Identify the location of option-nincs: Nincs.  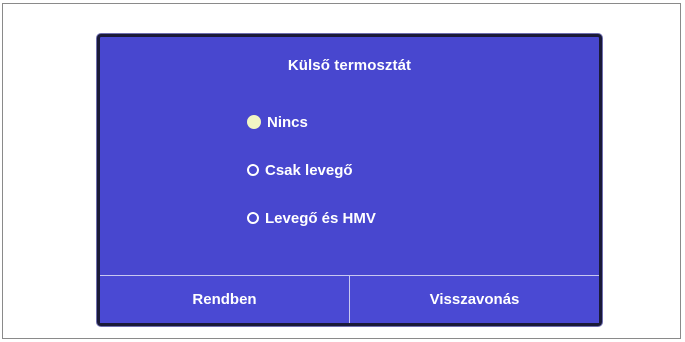
(277, 122).